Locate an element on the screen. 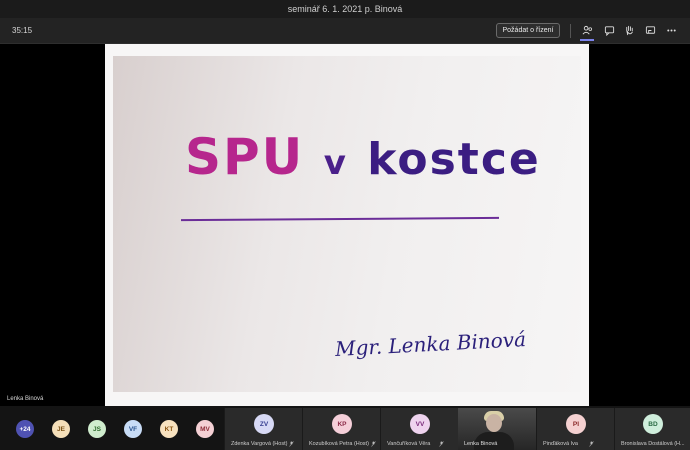 The height and width of the screenshot is (450, 690). window-title-bar: seminář 6. 1. 2021 p. Binová is located at coordinates (345, 9).